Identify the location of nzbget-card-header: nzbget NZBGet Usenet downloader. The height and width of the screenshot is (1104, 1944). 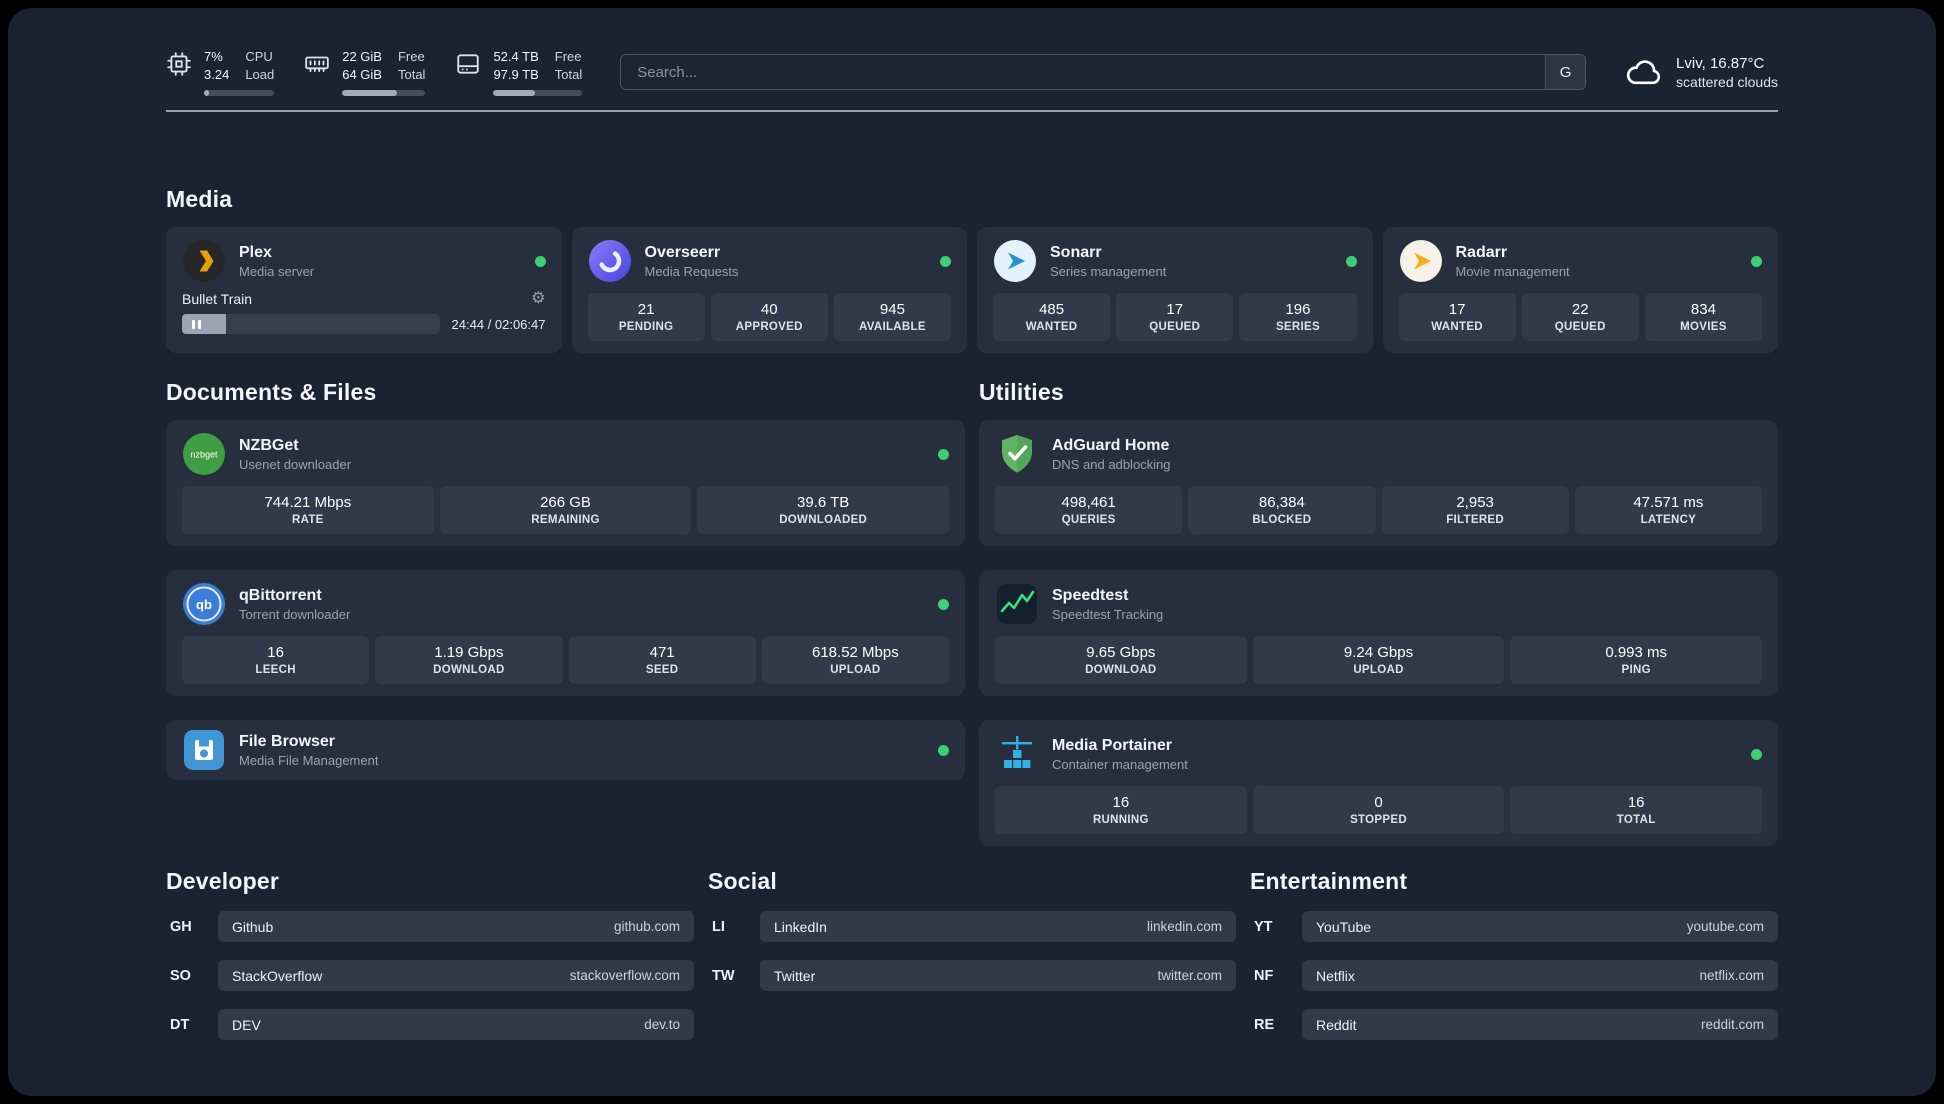
(565, 454).